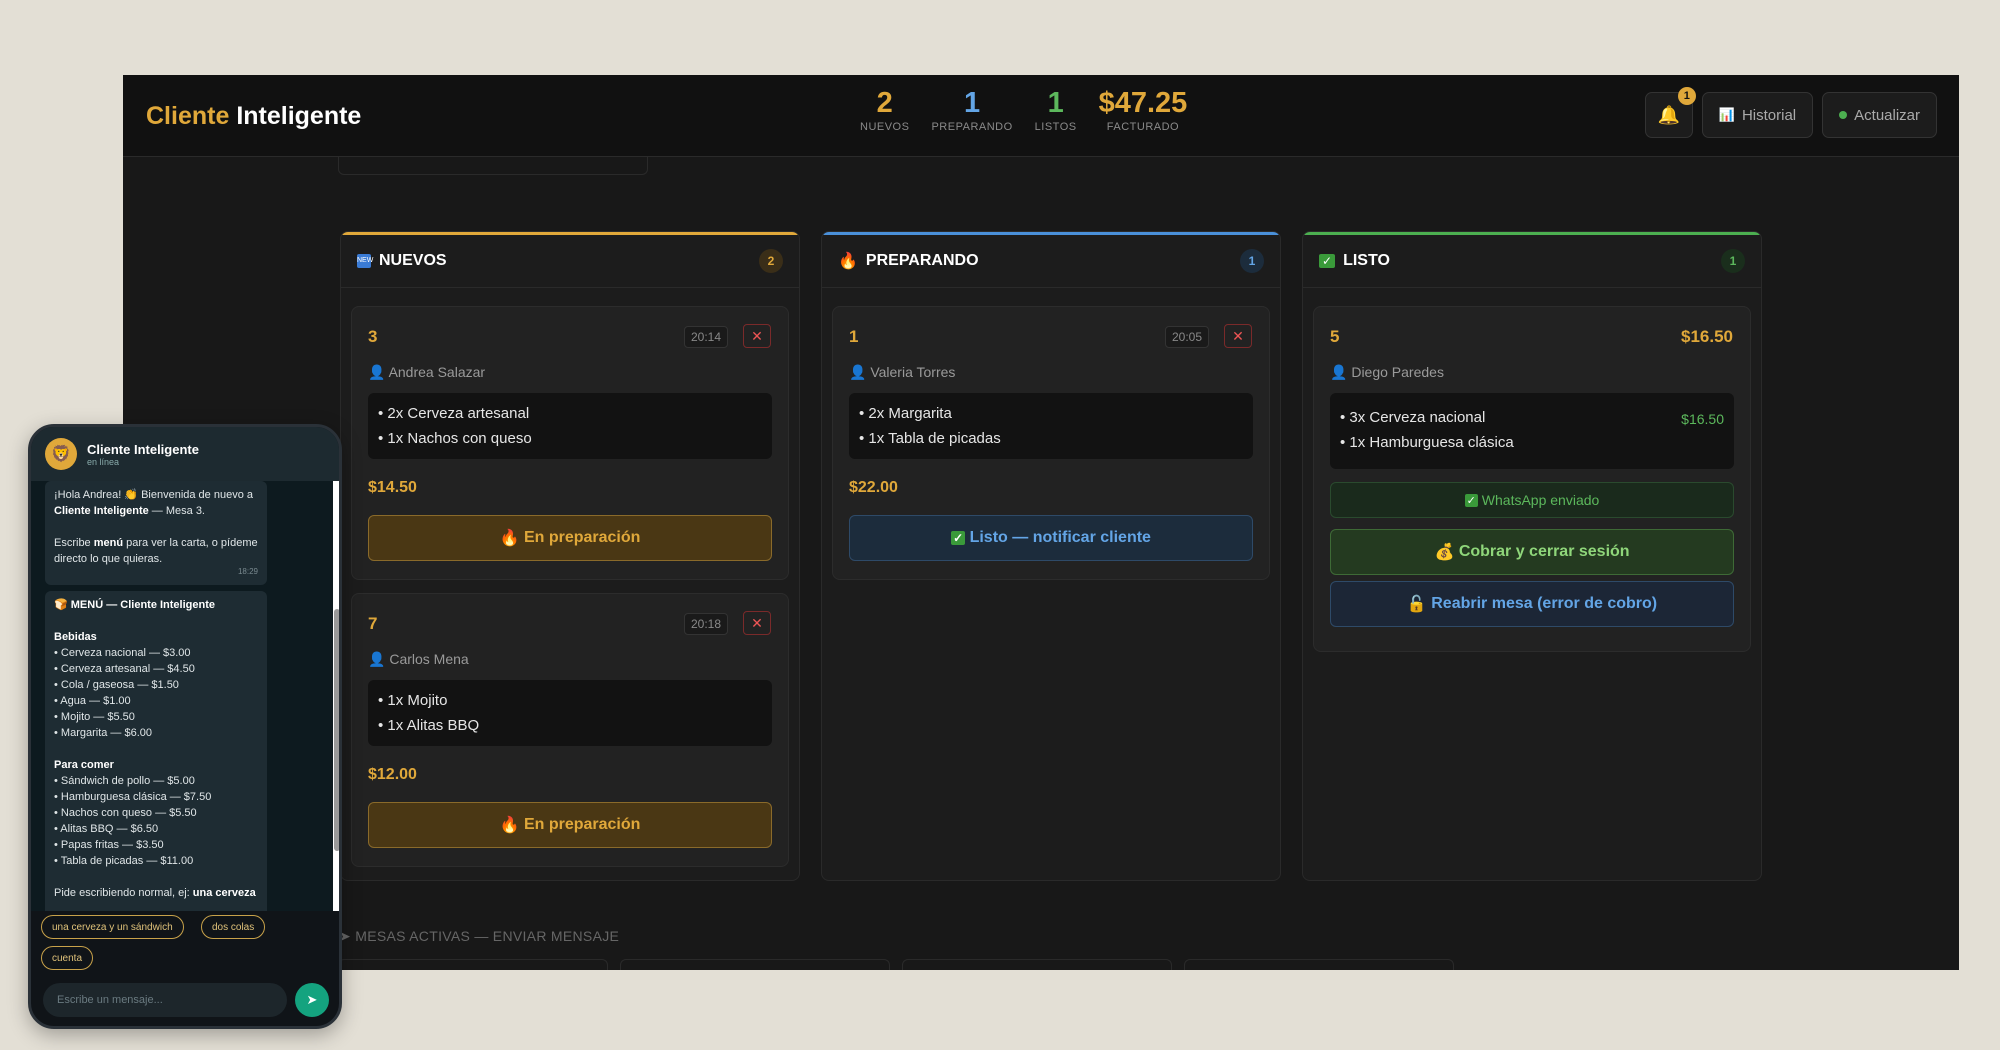 Image resolution: width=2000 pixels, height=1050 pixels. Describe the element at coordinates (1051, 260) in the screenshot. I see `column-header: 🔥 PREPARANDO 1` at that location.